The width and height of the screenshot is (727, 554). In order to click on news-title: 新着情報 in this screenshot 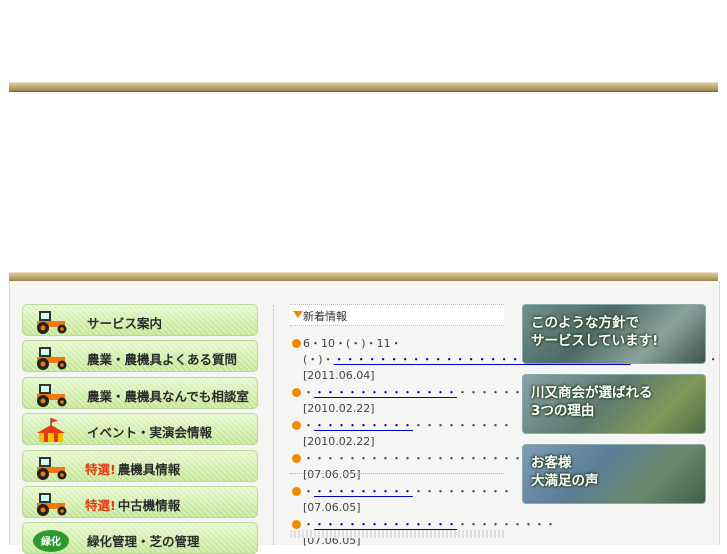, I will do `click(325, 316)`.